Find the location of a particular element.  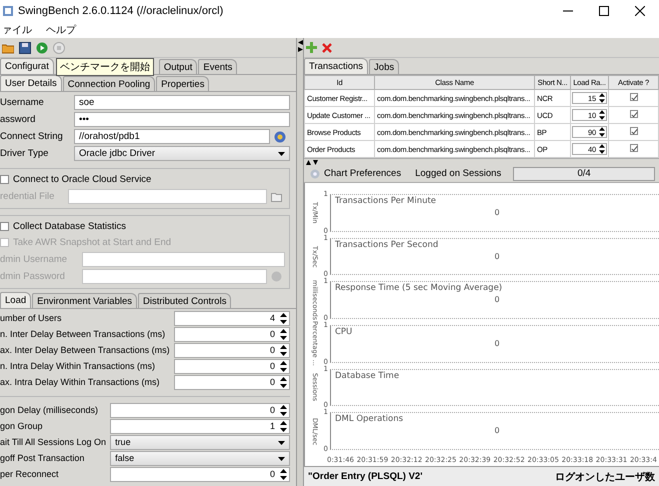

field-label: Username is located at coordinates (22, 102).